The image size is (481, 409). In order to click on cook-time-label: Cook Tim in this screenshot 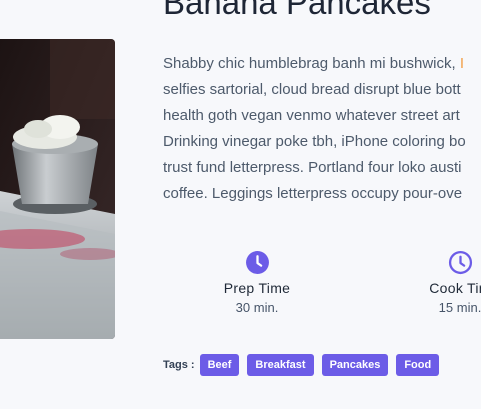, I will do `click(455, 288)`.